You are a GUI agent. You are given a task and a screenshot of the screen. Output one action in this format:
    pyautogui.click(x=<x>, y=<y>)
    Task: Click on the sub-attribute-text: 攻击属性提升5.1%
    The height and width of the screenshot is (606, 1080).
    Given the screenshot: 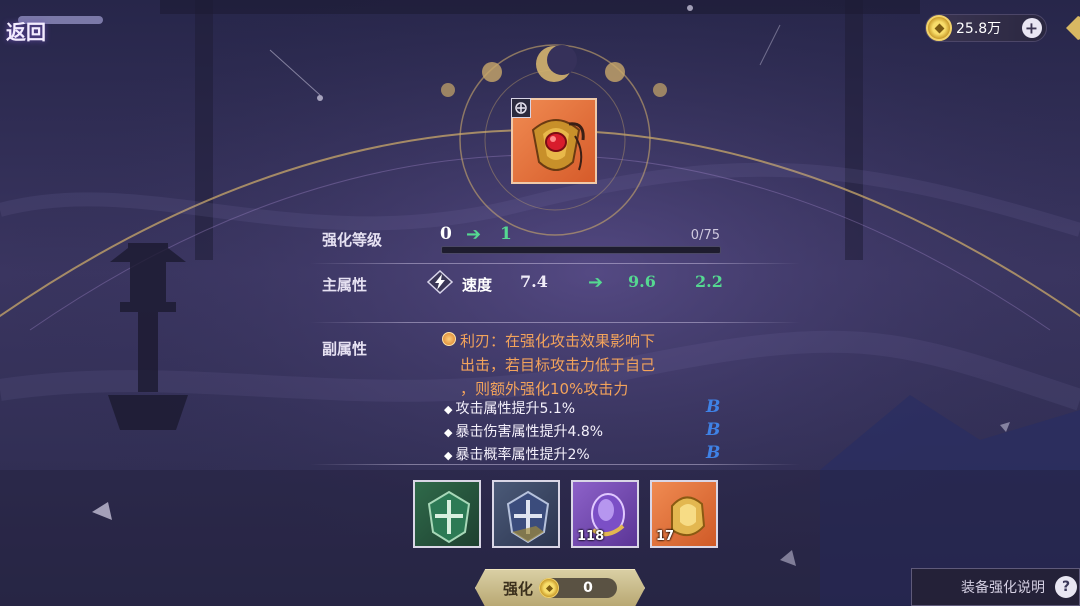 What is the action you would take?
    pyautogui.click(x=515, y=409)
    